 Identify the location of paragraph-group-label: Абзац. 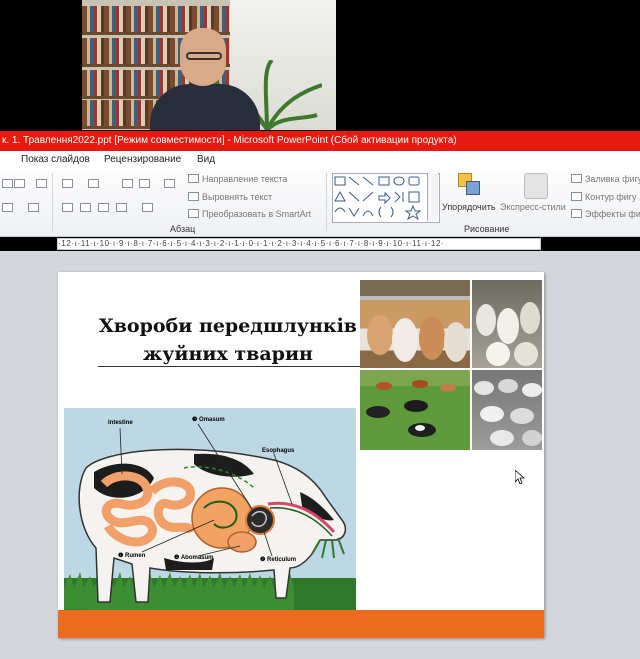
(183, 229).